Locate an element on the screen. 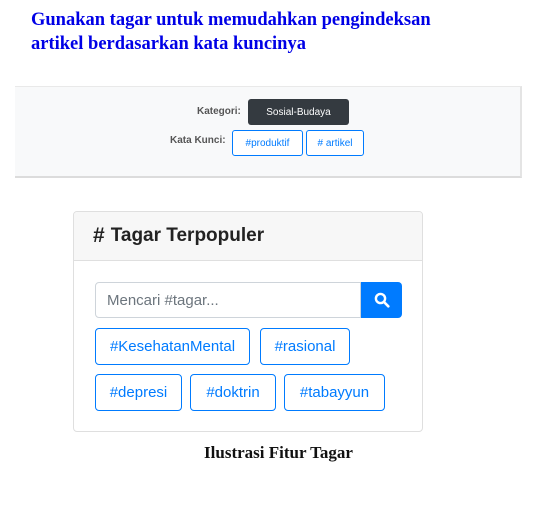 The image size is (557, 531). tag-tabayyun: #tabayyun is located at coordinates (334, 392).